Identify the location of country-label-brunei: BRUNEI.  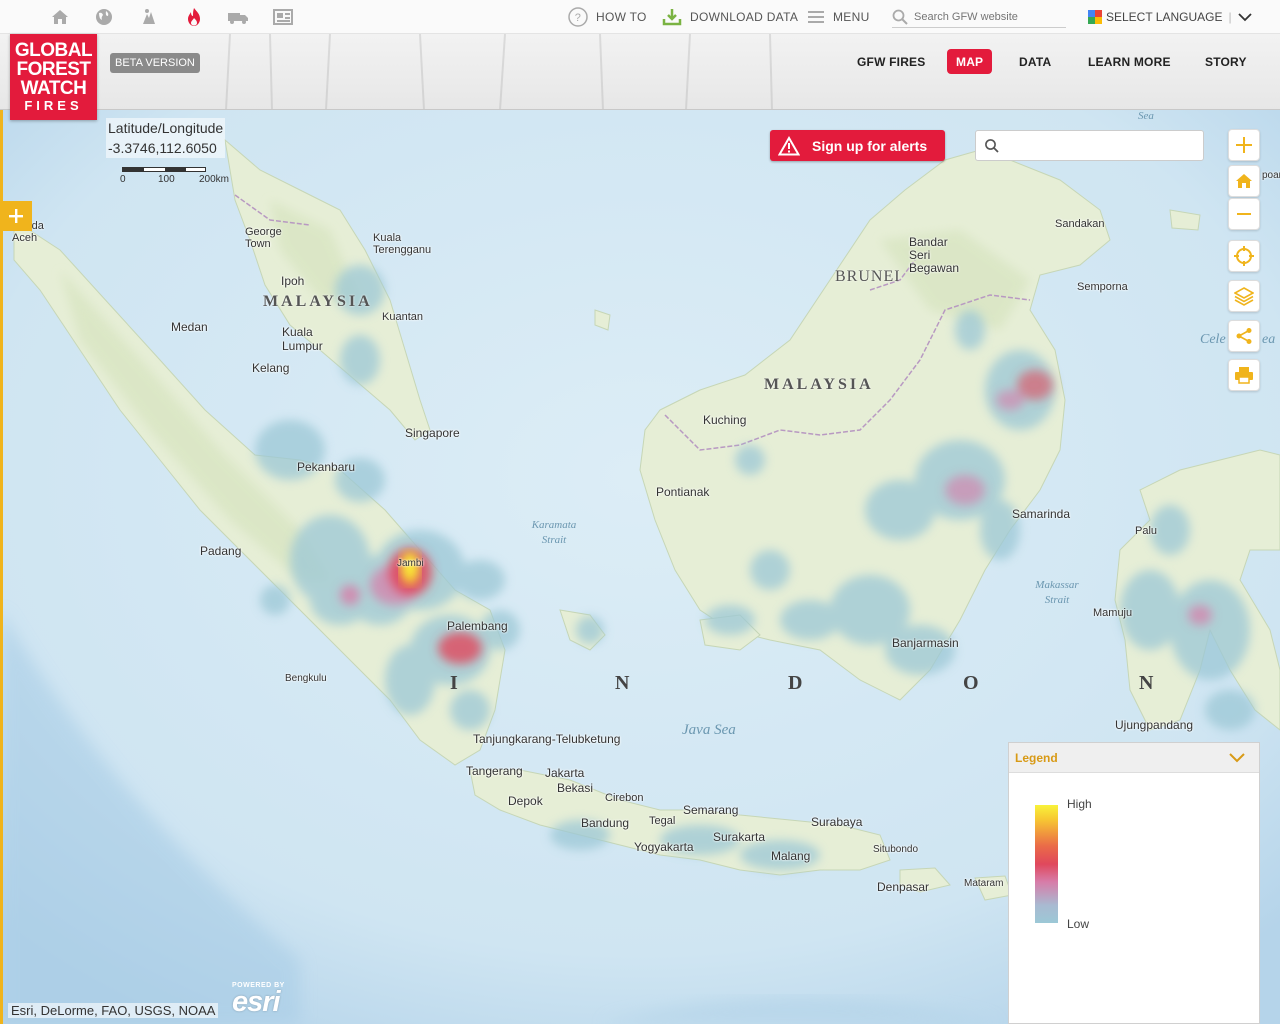
(868, 276).